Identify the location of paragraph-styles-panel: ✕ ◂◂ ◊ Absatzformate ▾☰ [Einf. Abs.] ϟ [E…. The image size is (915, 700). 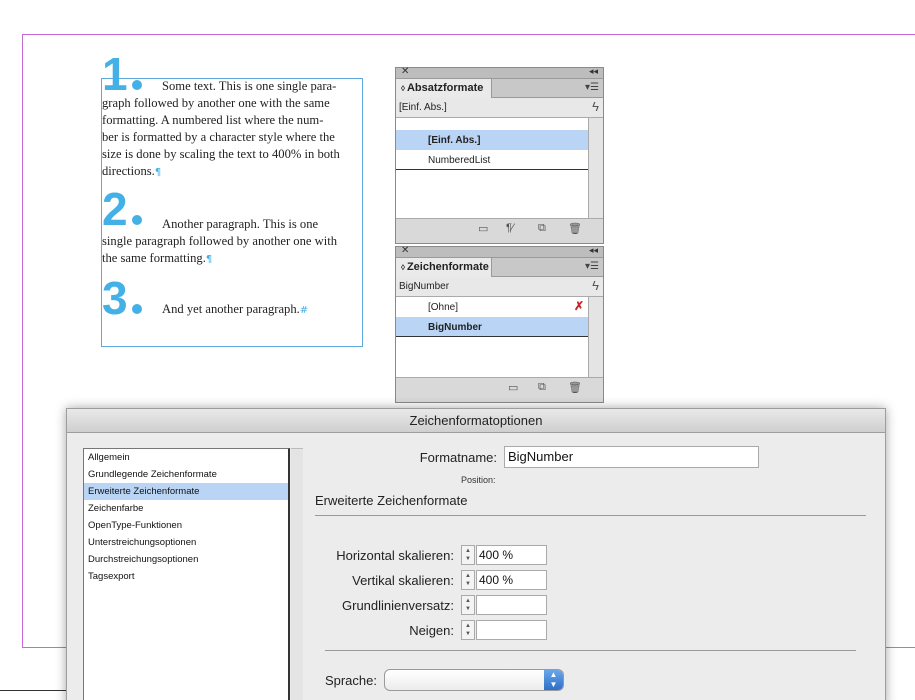
(499, 155).